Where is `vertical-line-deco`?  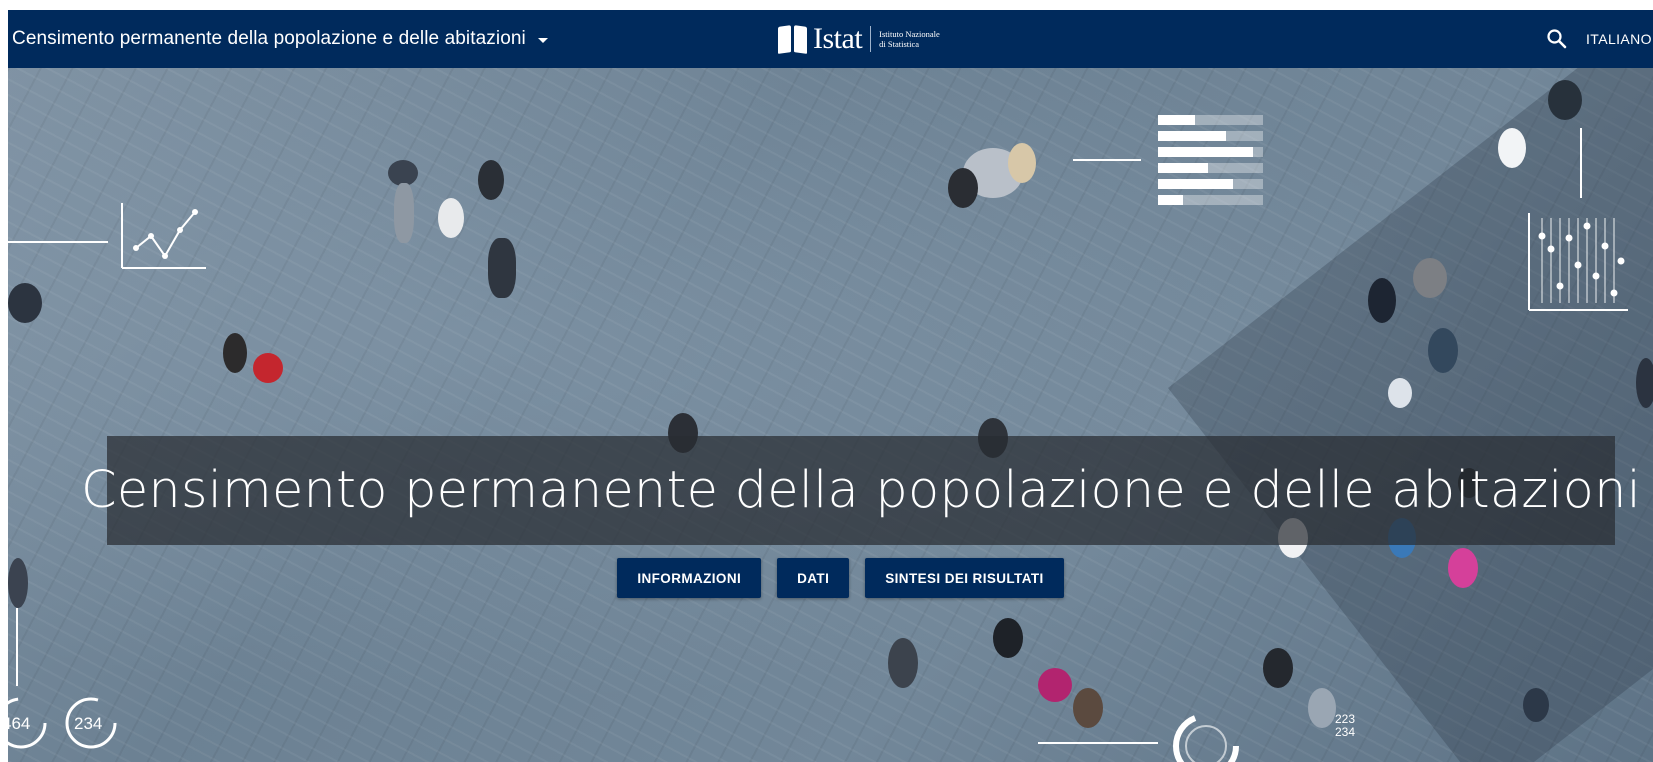
vertical-line-deco is located at coordinates (17, 647).